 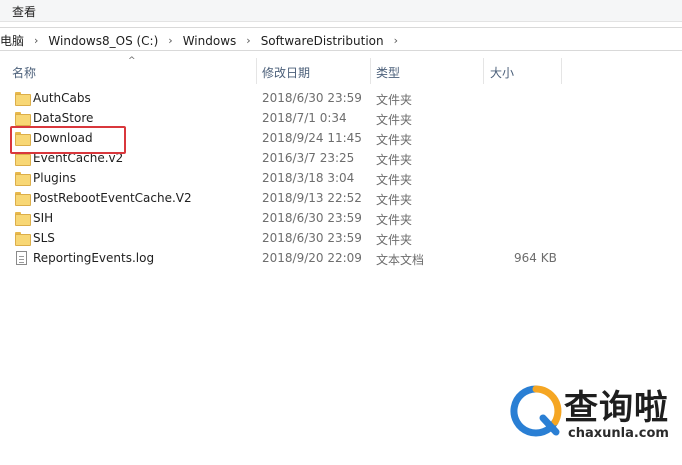 I want to click on file-row: SLS 2018/6/30 23:59 文件夹, so click(x=341, y=238).